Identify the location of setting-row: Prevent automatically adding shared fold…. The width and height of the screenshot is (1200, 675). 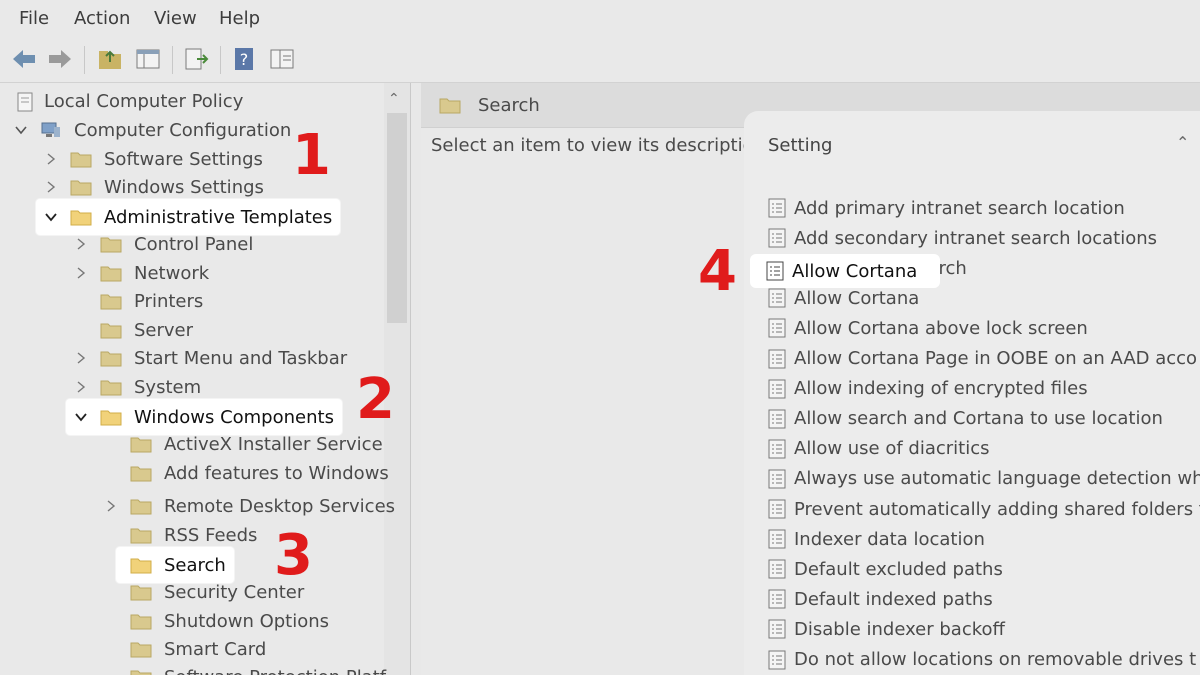
(984, 509).